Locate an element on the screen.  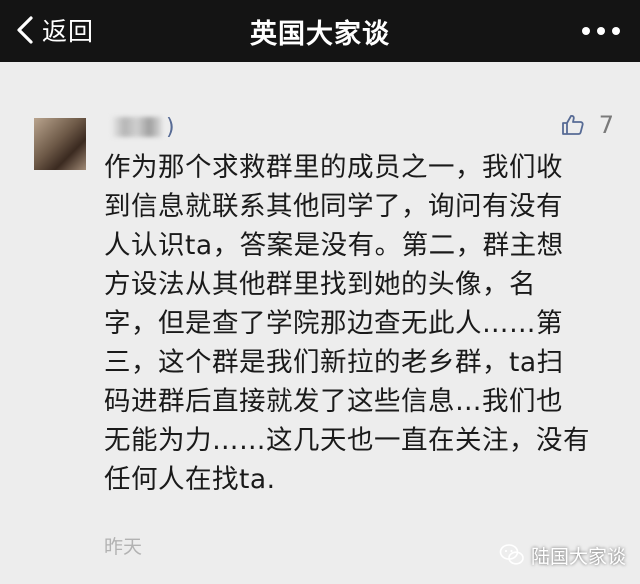
like-count: 7 is located at coordinates (606, 125).